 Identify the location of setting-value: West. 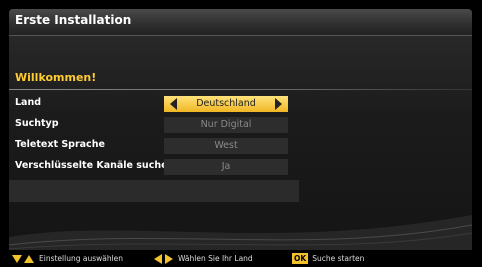
(226, 145).